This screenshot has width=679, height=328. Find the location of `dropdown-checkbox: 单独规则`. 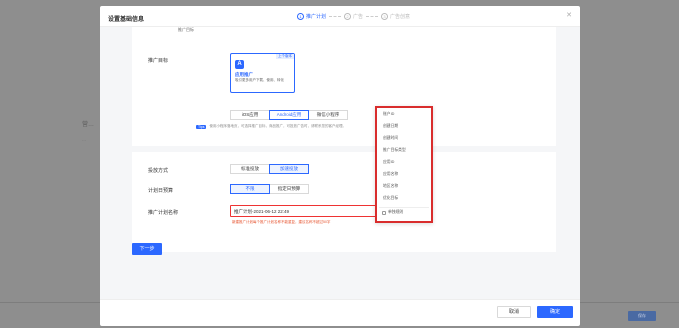

dropdown-checkbox: 单独规则 is located at coordinates (392, 212).